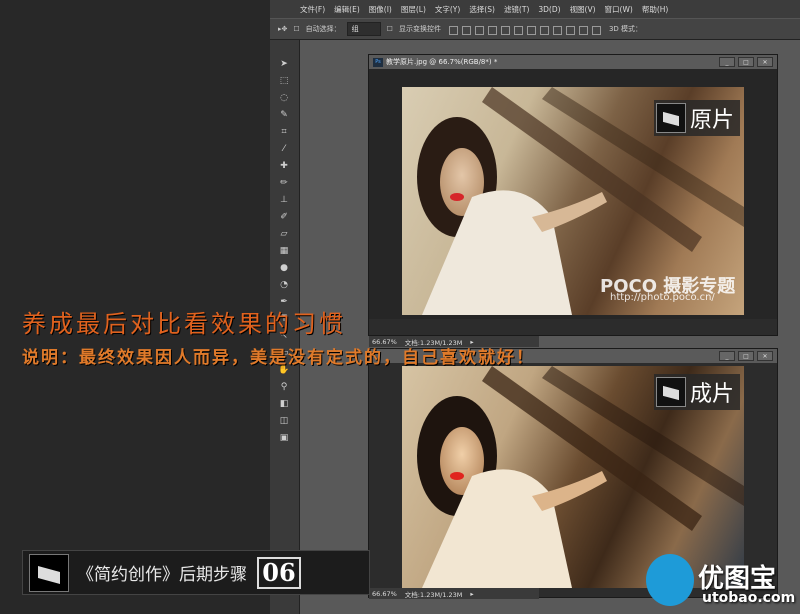 This screenshot has width=800, height=614. I want to click on menu-filter: 滤镜(T), so click(516, 9).